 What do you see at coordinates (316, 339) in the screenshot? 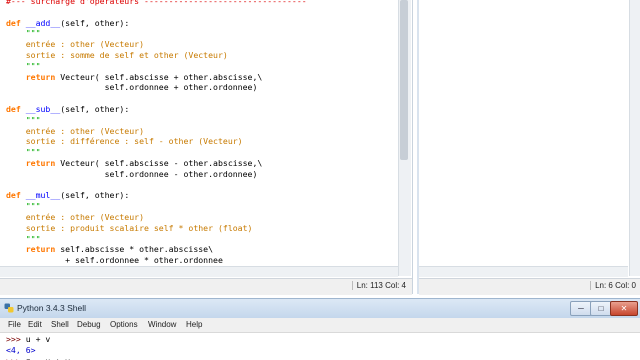
I see `shell-line: >>> u + v` at bounding box center [316, 339].